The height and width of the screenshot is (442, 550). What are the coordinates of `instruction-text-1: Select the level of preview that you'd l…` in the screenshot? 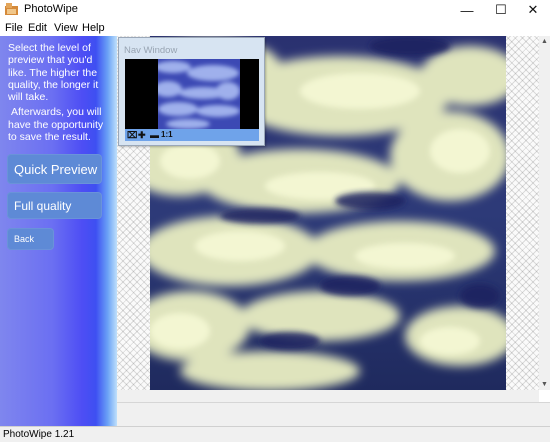 It's located at (53, 73).